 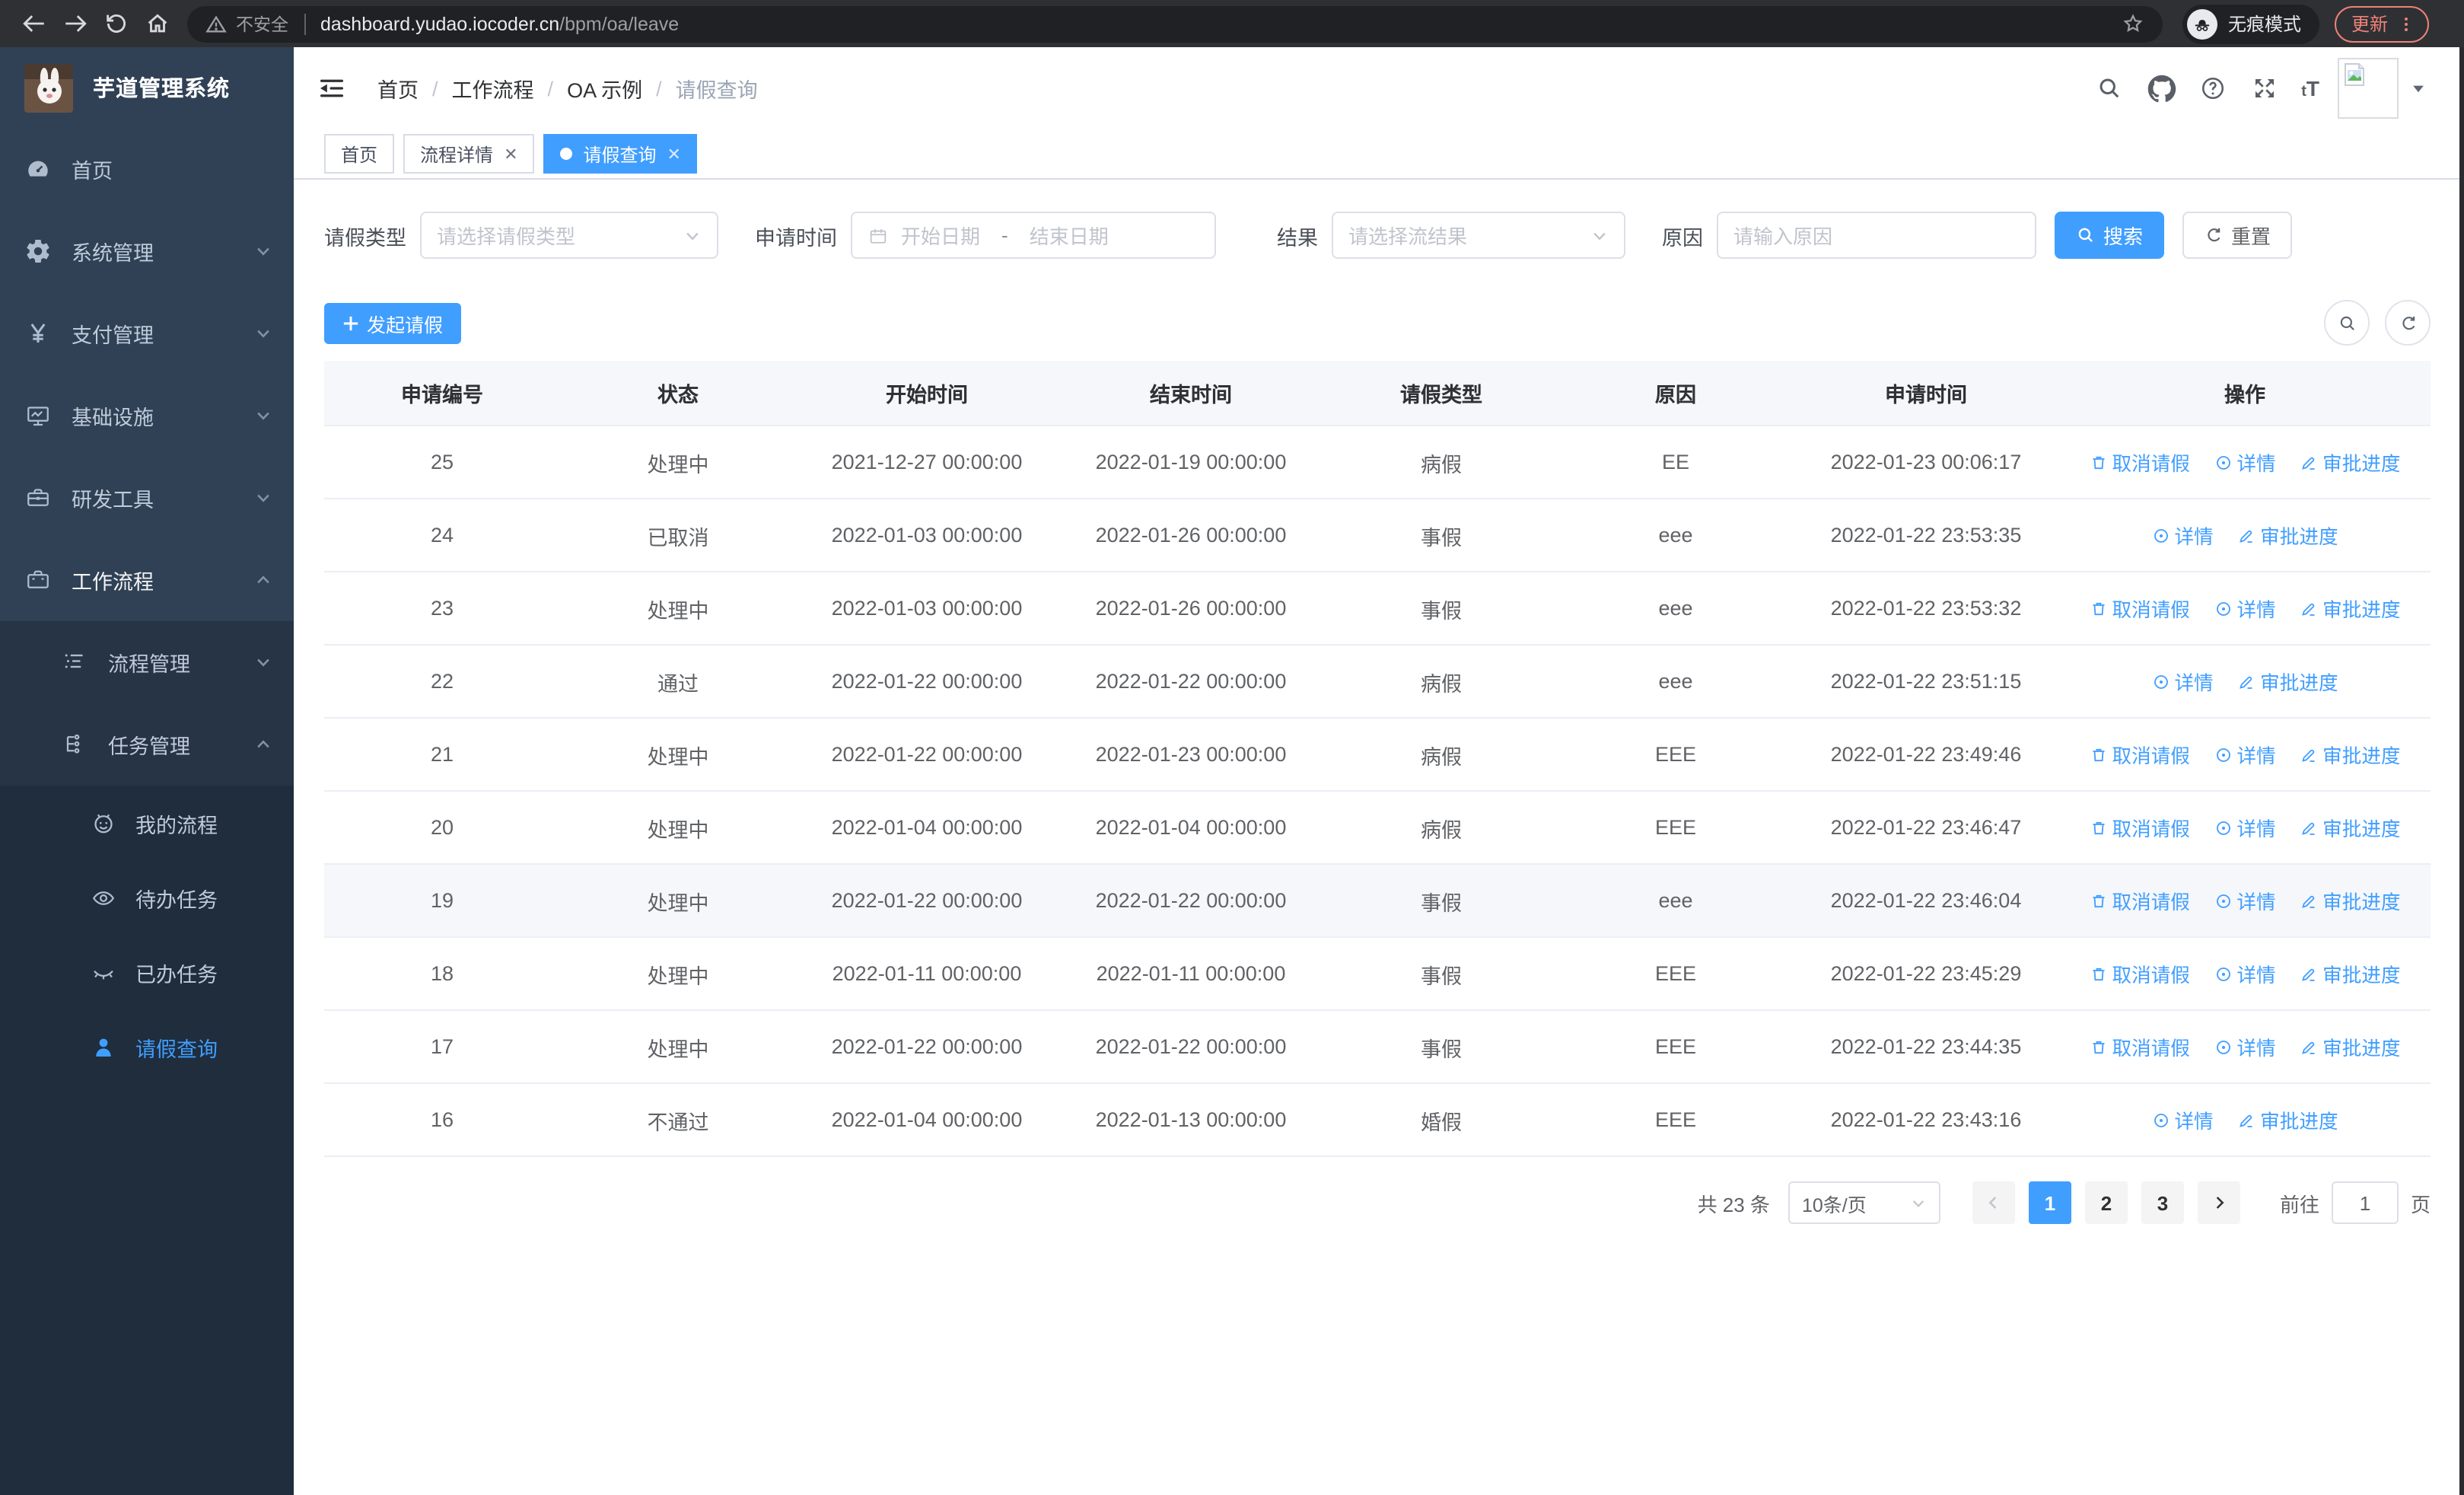 What do you see at coordinates (74, 24) in the screenshot?
I see `browser-forward-button` at bounding box center [74, 24].